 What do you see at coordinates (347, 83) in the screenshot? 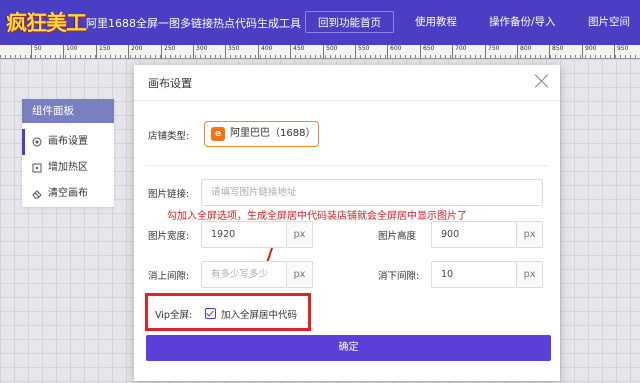
I see `dialog-header: 画布设置` at bounding box center [347, 83].